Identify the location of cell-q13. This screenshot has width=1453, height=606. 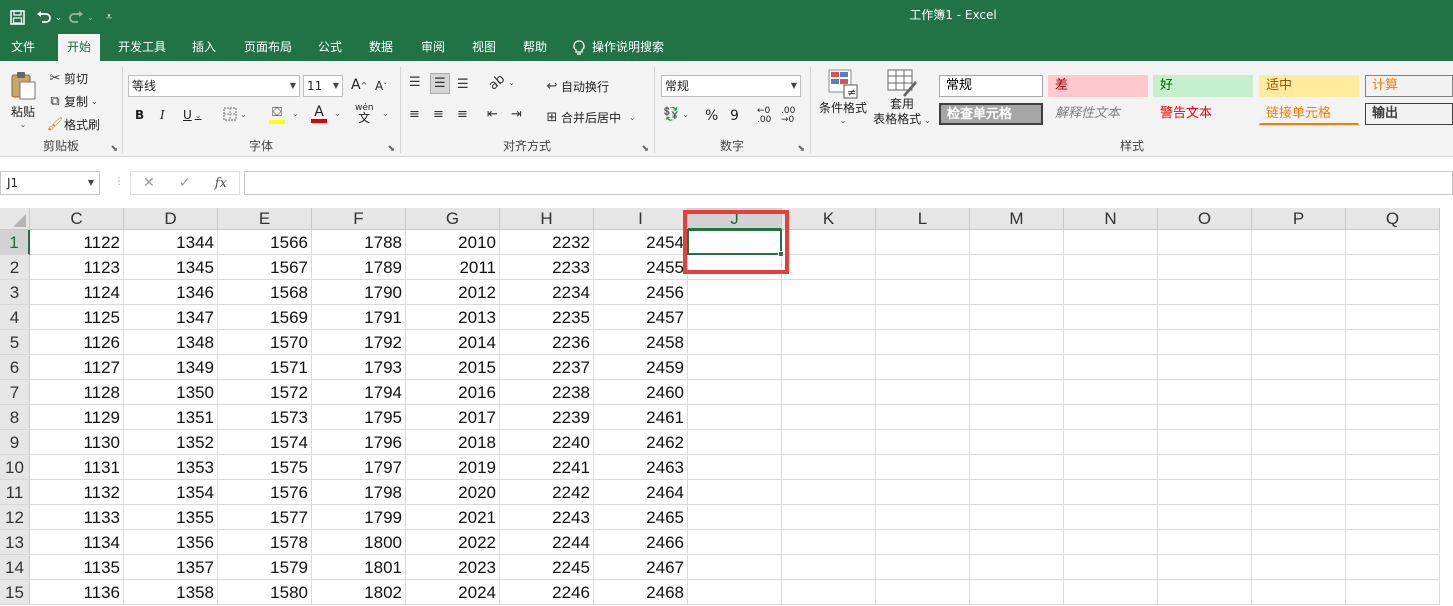
(1393, 542).